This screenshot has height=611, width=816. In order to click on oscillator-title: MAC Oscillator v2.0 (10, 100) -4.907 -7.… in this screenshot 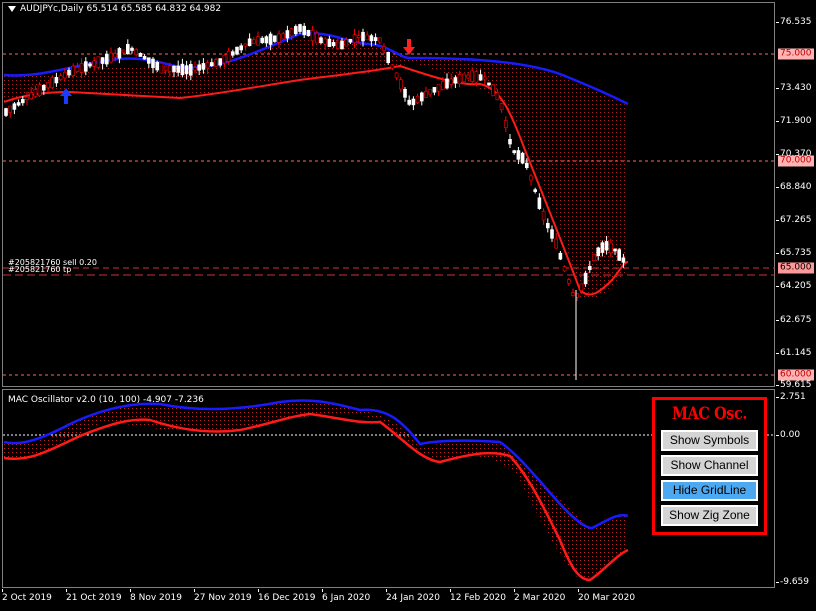, I will do `click(106, 400)`.